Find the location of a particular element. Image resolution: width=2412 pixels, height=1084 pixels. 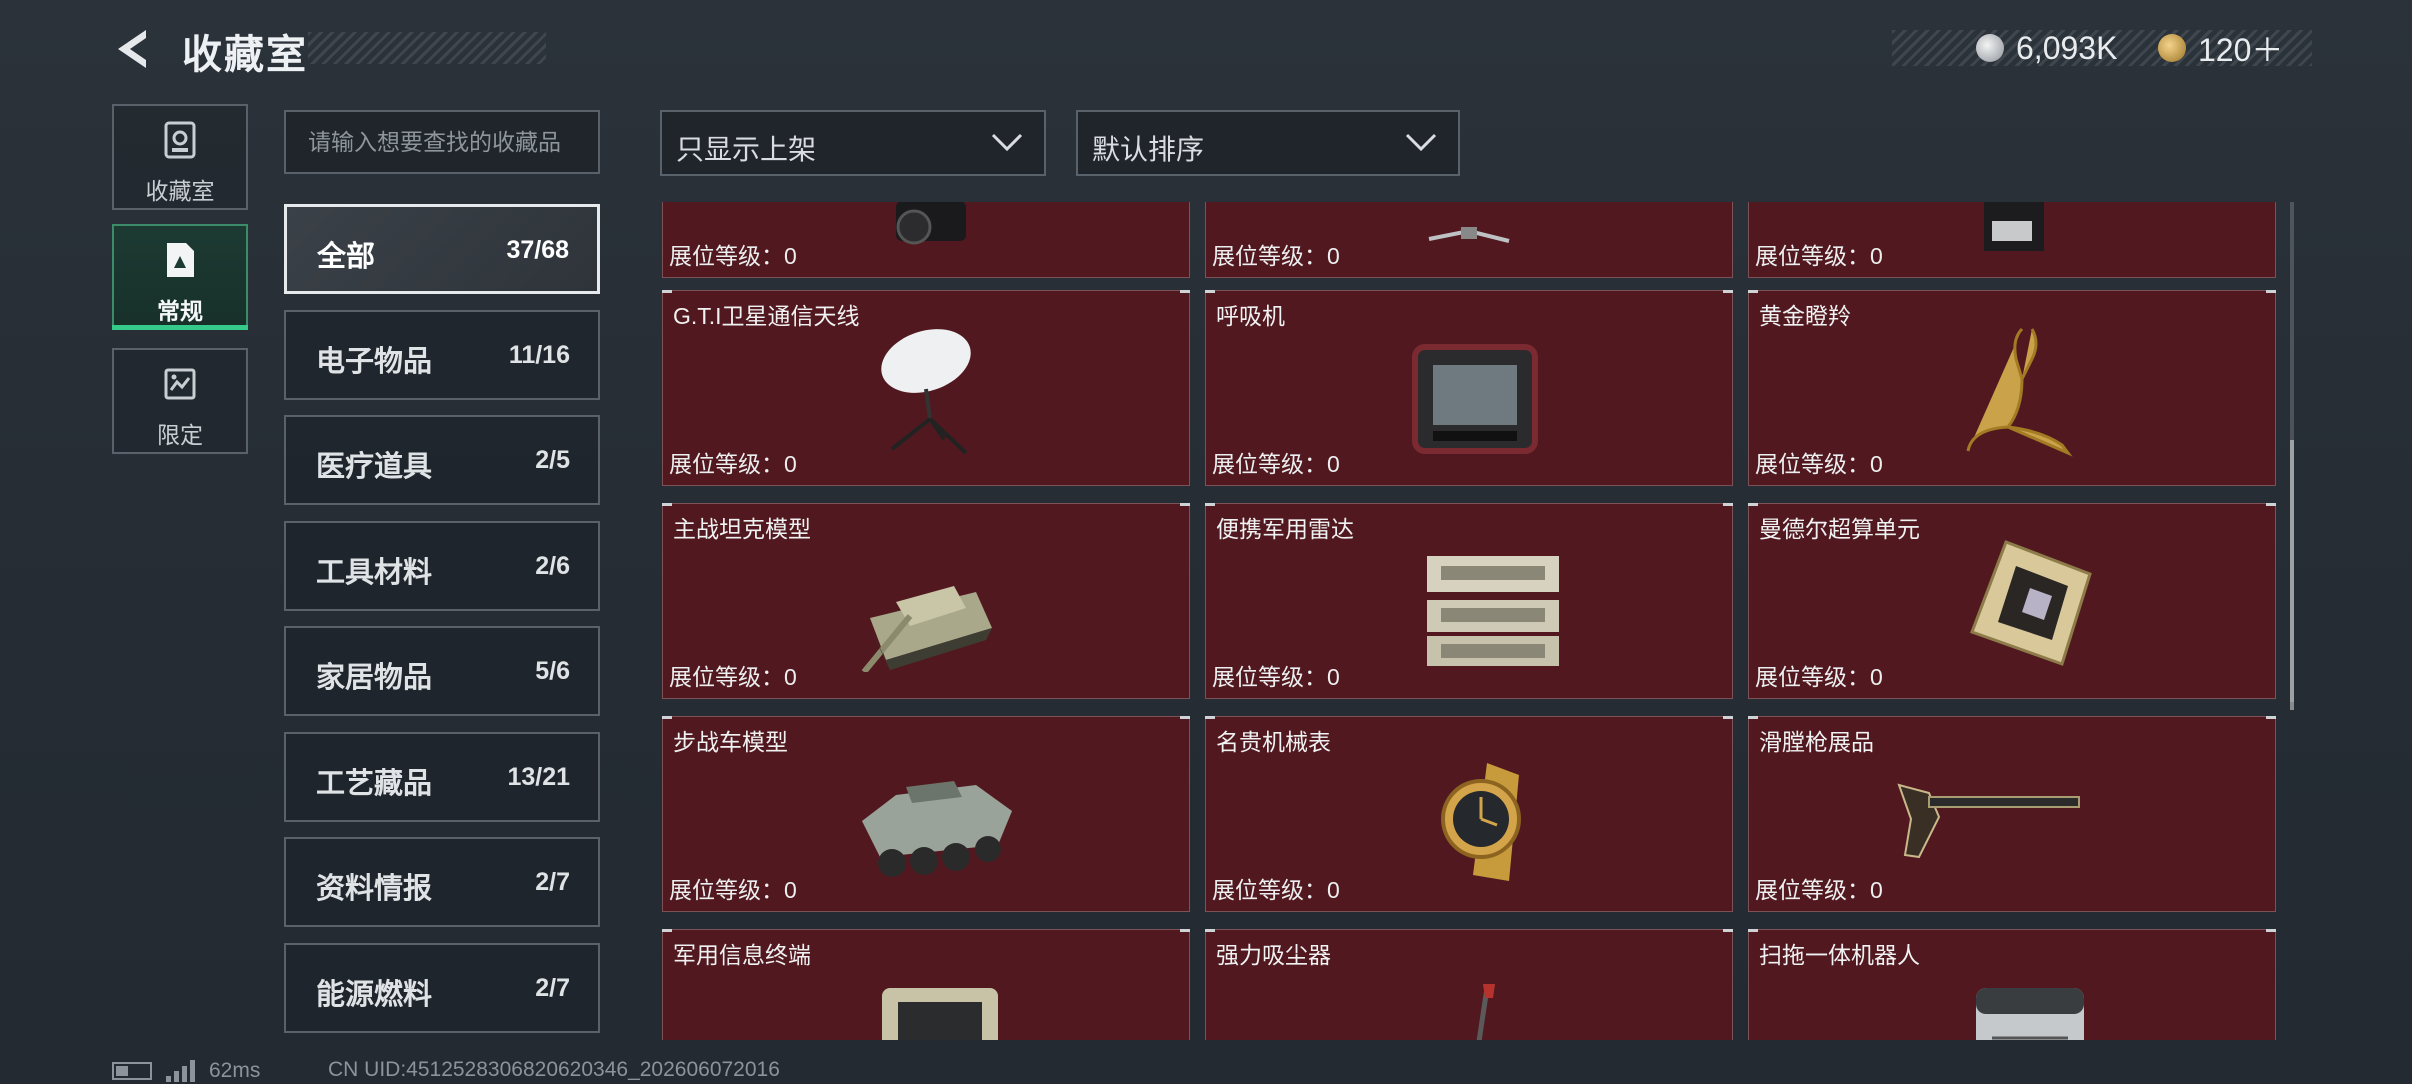

category-energy: 能源燃料 2/7 is located at coordinates (442, 988).